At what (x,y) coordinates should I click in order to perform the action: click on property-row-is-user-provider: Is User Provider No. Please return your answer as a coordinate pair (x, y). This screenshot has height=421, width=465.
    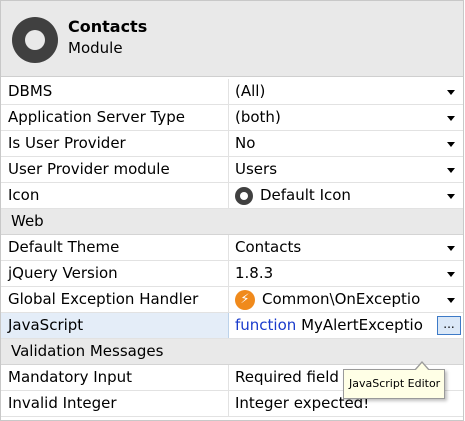
    Looking at the image, I should click on (232, 144).